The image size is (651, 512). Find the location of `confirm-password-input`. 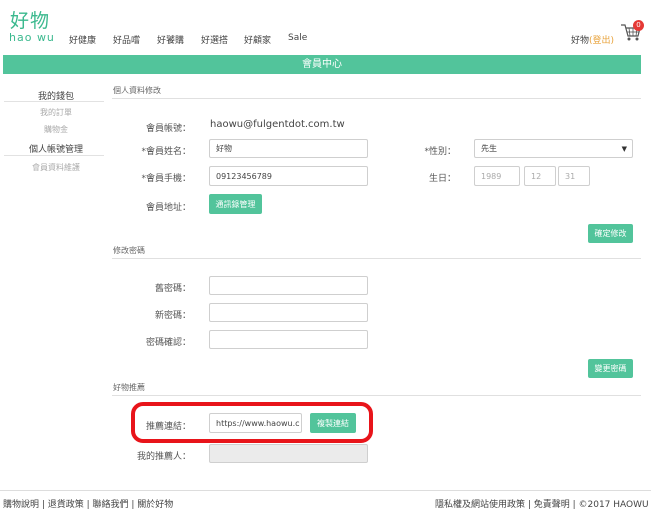

confirm-password-input is located at coordinates (288, 339).